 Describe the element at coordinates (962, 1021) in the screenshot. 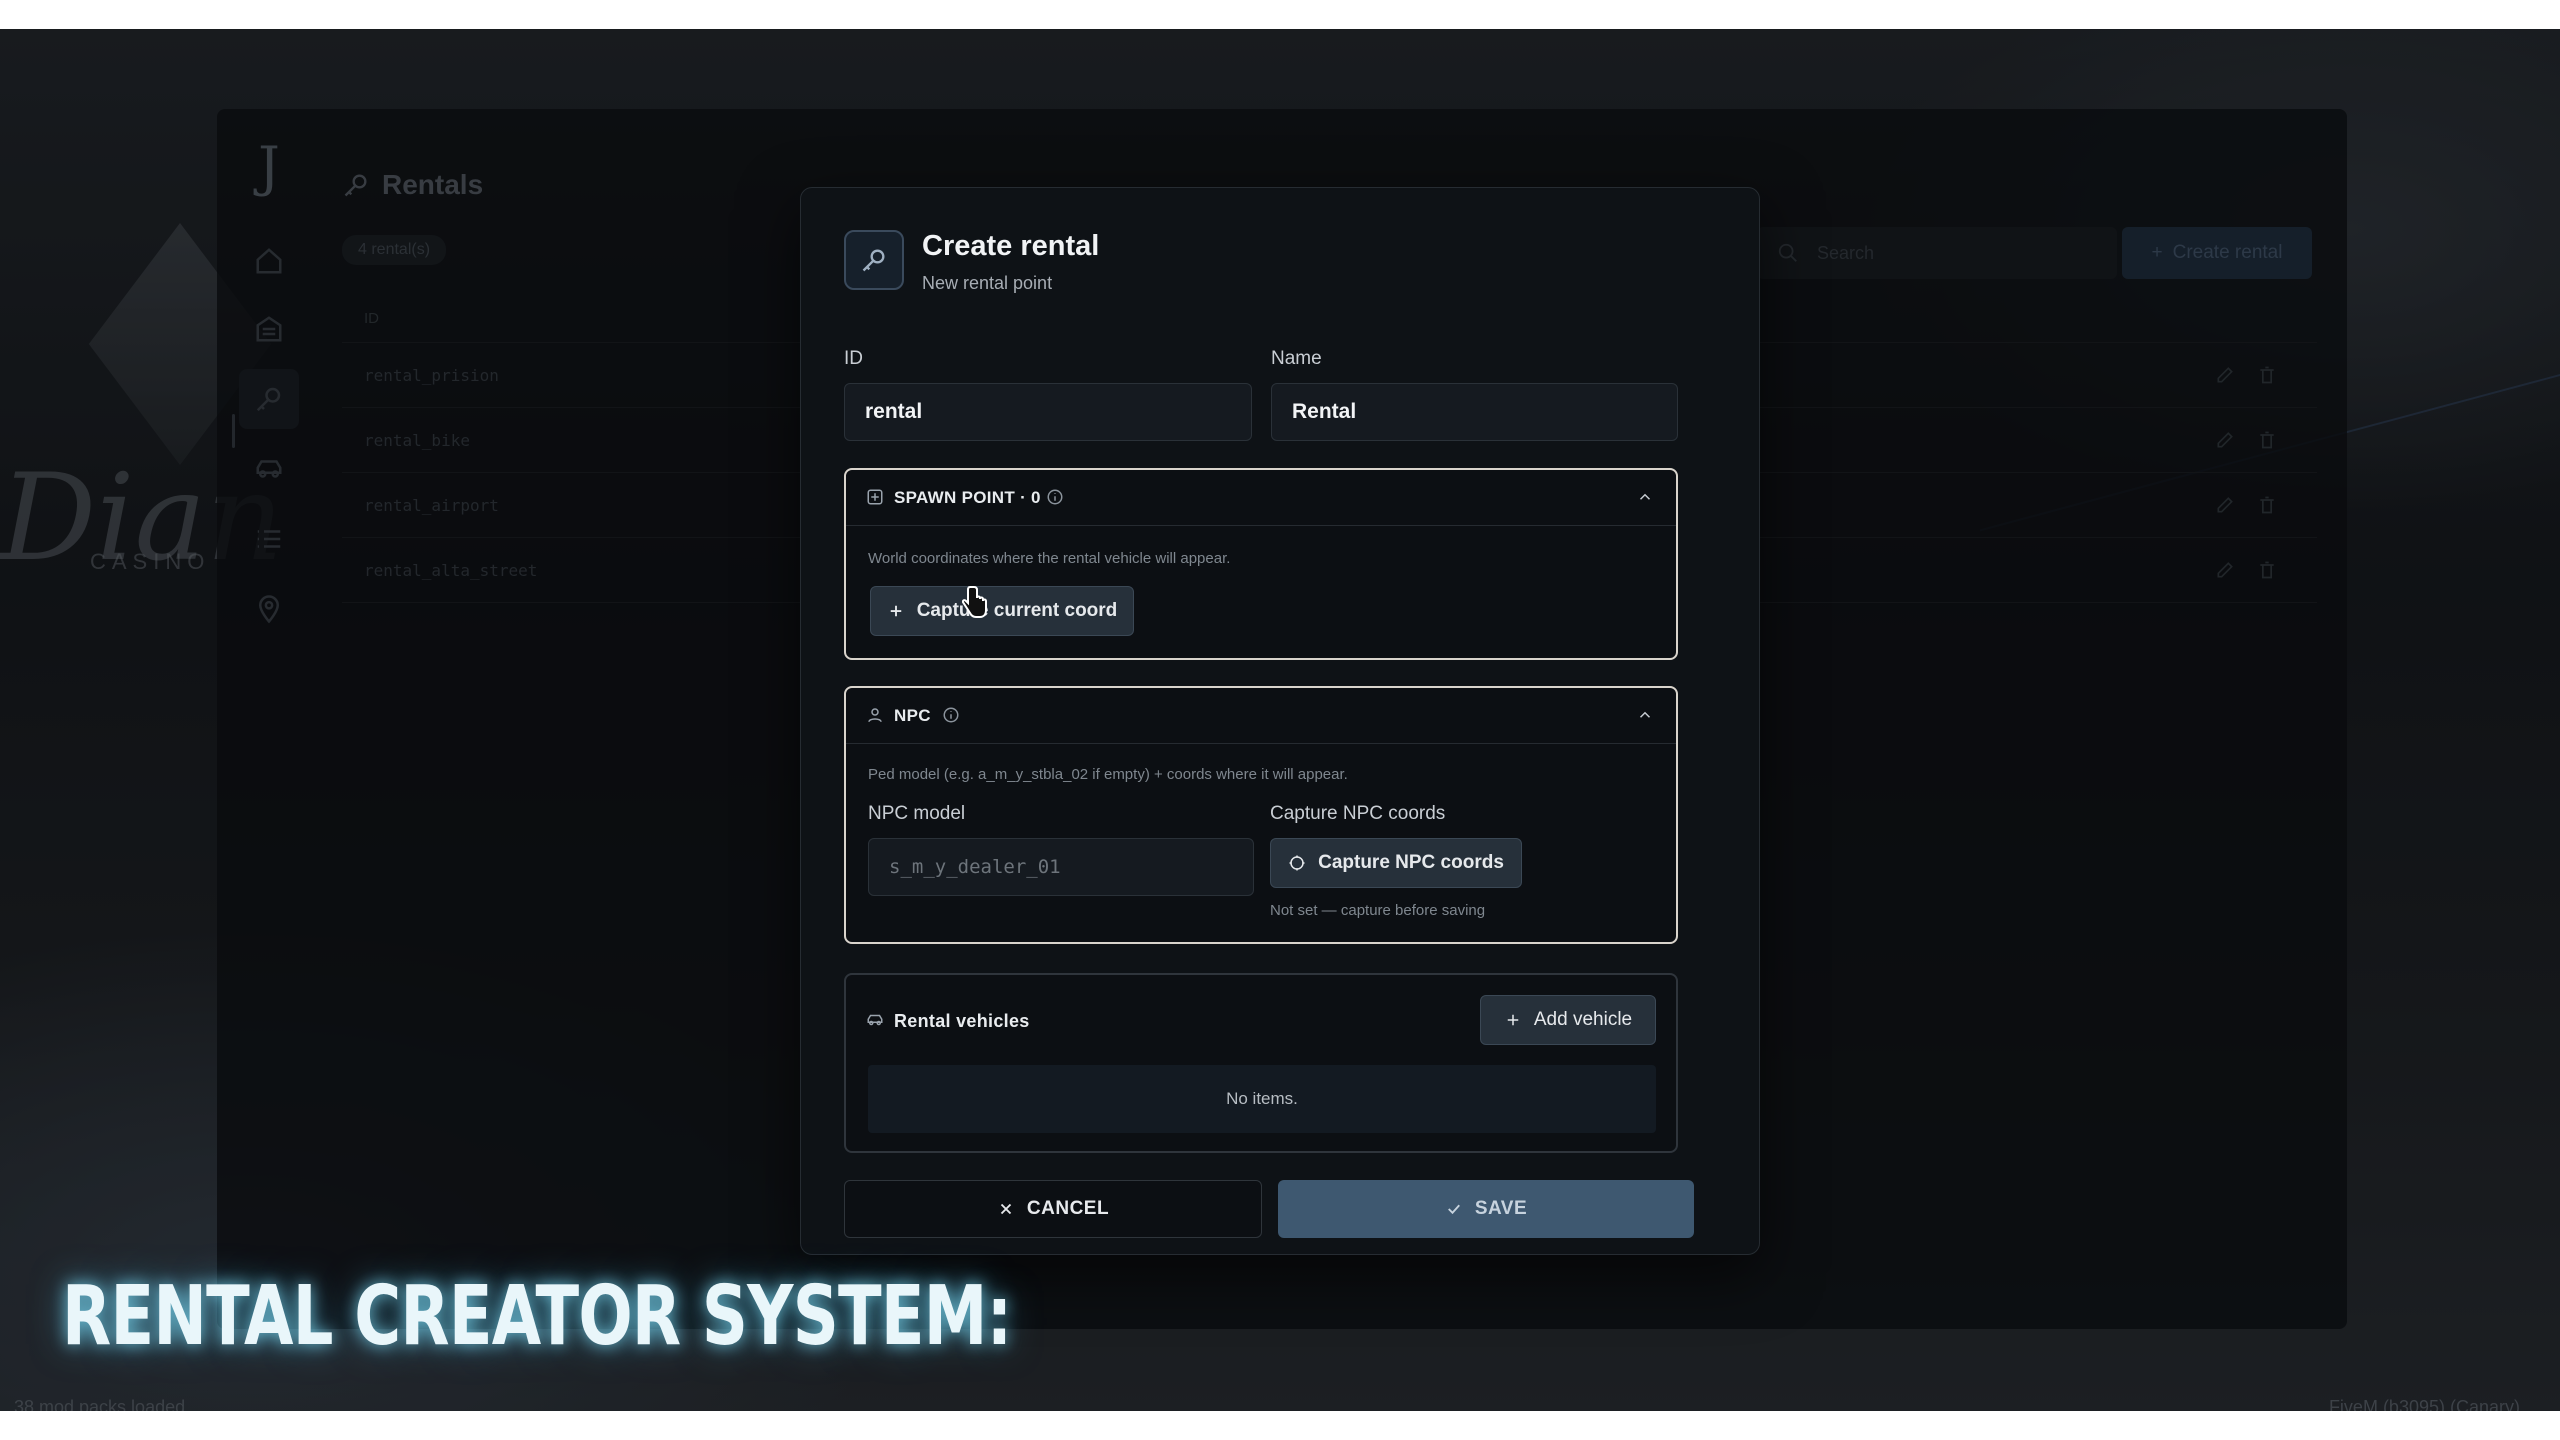

I see `rental-vehicles-title: Rental vehicles` at that location.